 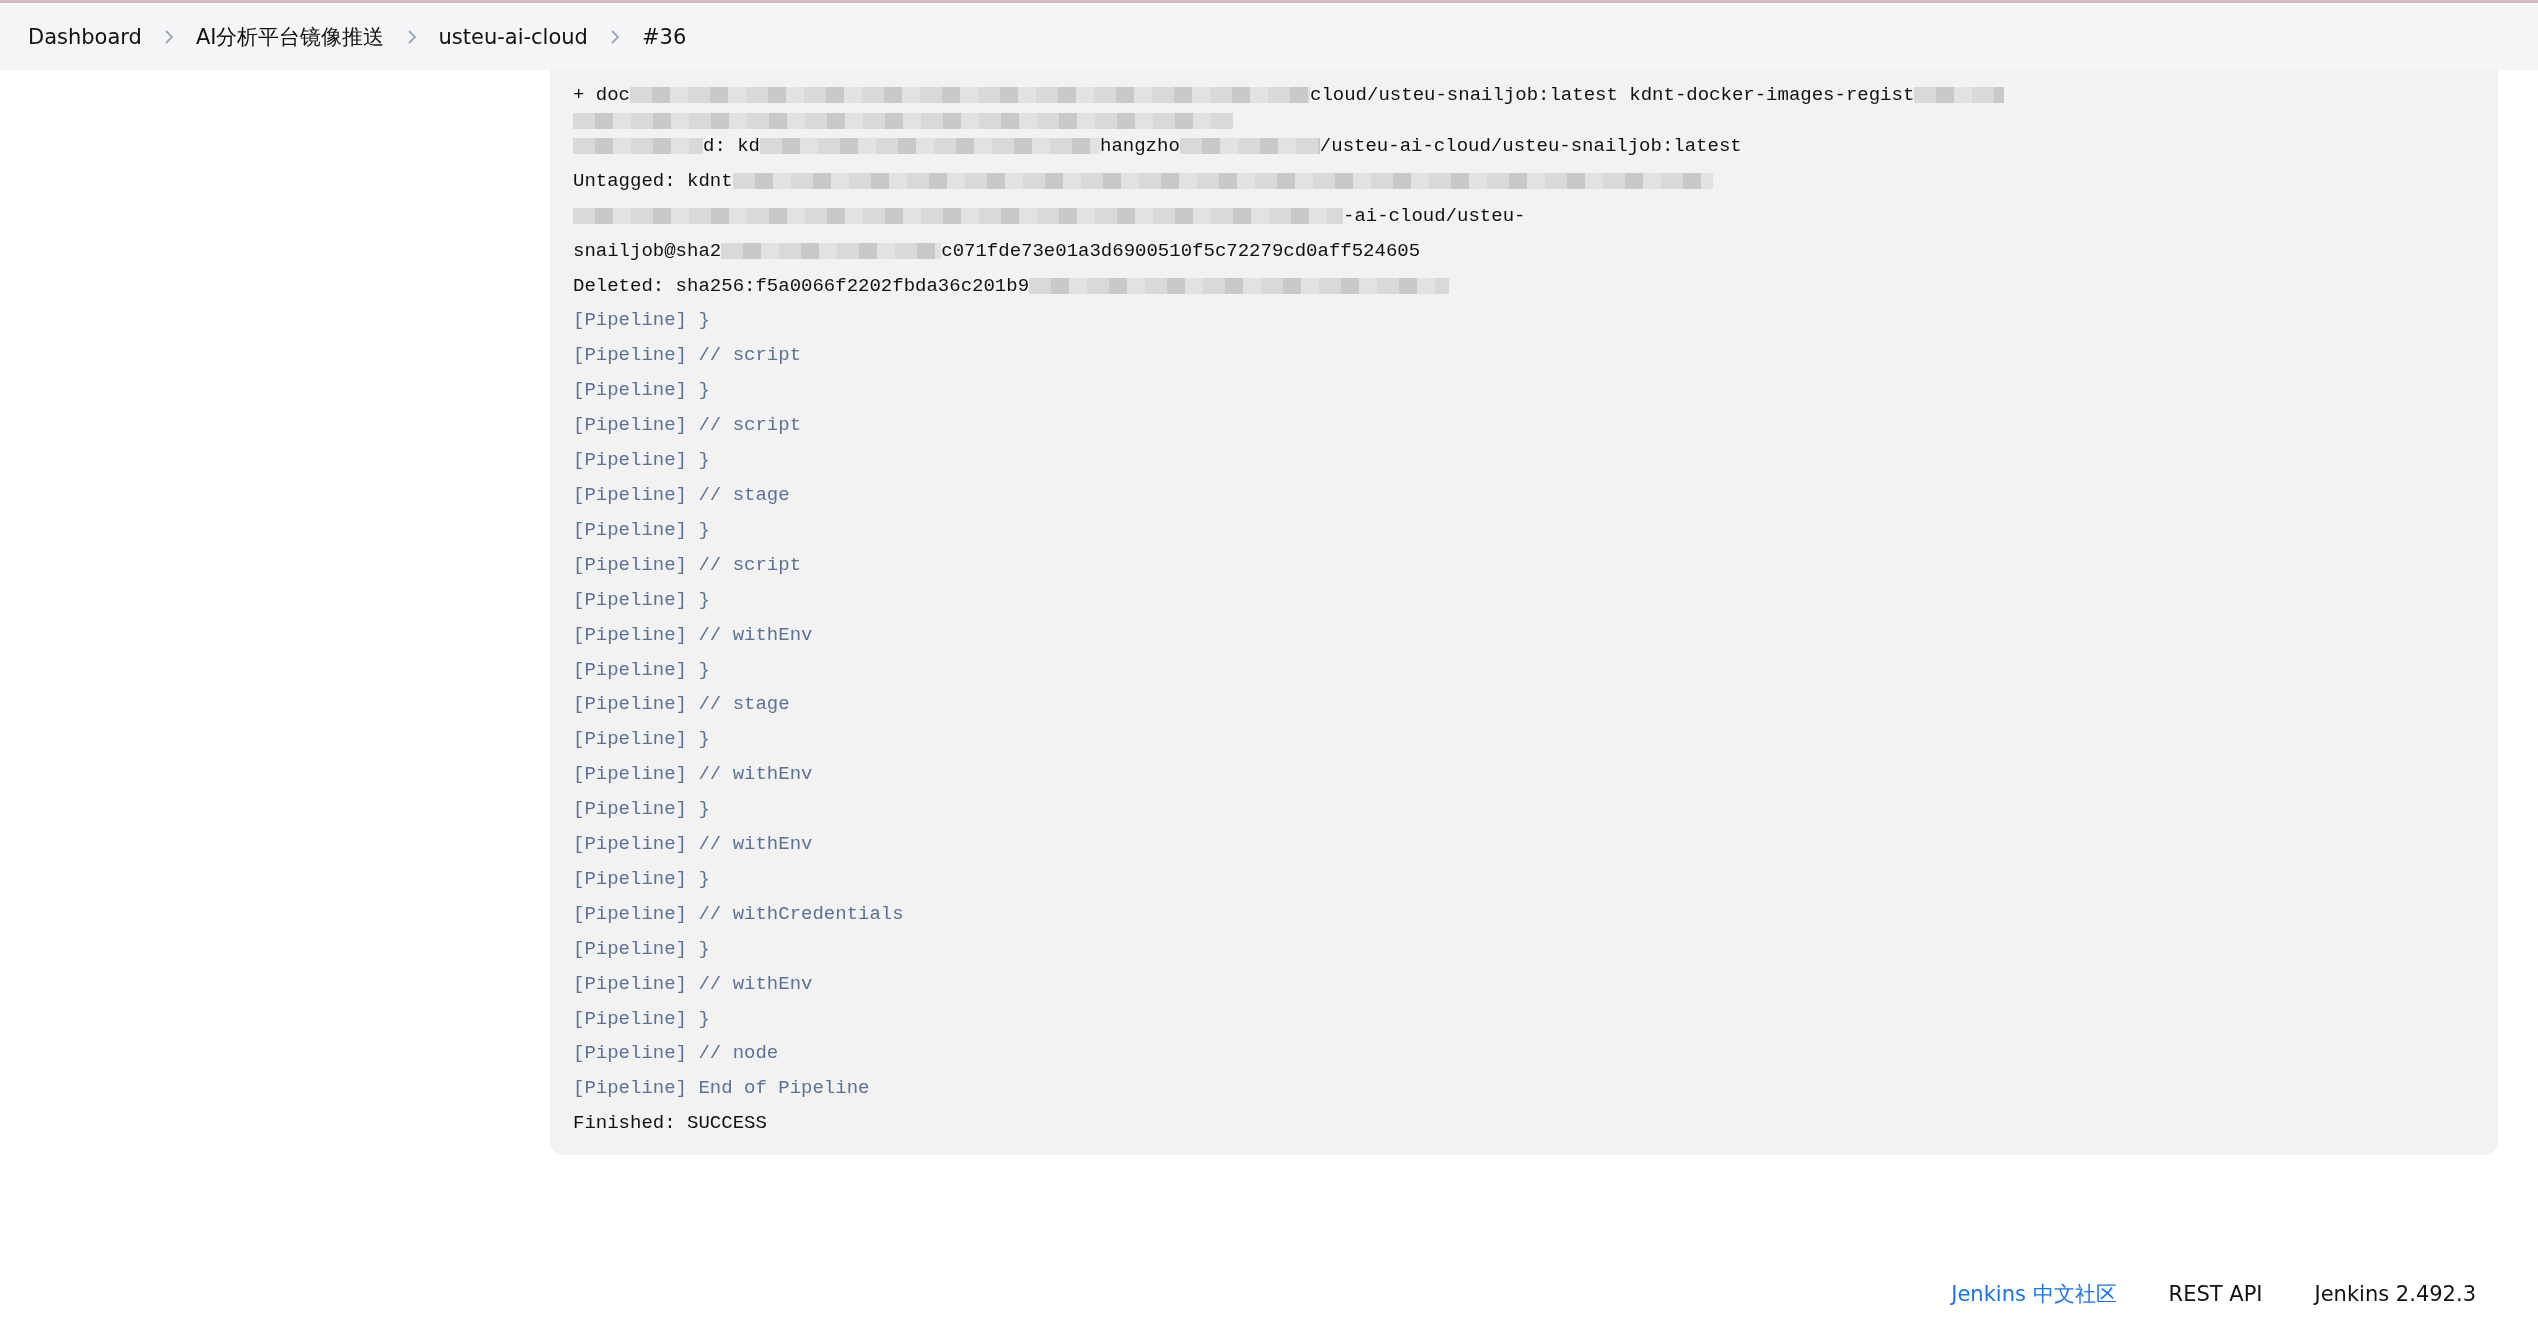 I want to click on breadcrumb-link: AI分析平台镜像推送, so click(x=290, y=36).